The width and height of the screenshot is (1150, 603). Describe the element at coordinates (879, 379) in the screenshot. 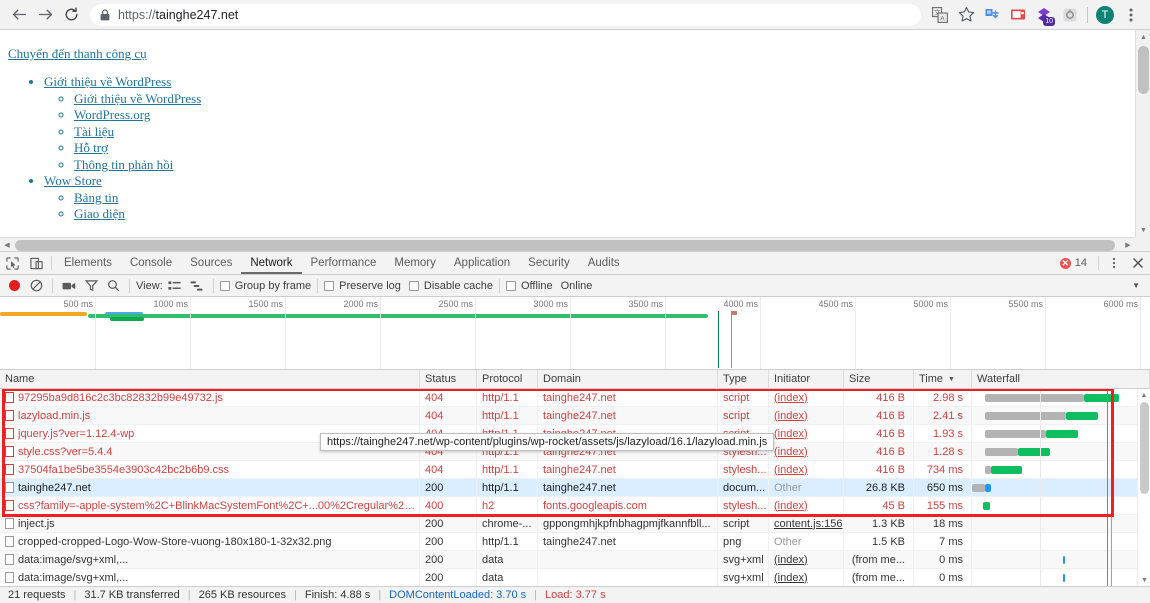

I see `column-header-size: Size` at that location.